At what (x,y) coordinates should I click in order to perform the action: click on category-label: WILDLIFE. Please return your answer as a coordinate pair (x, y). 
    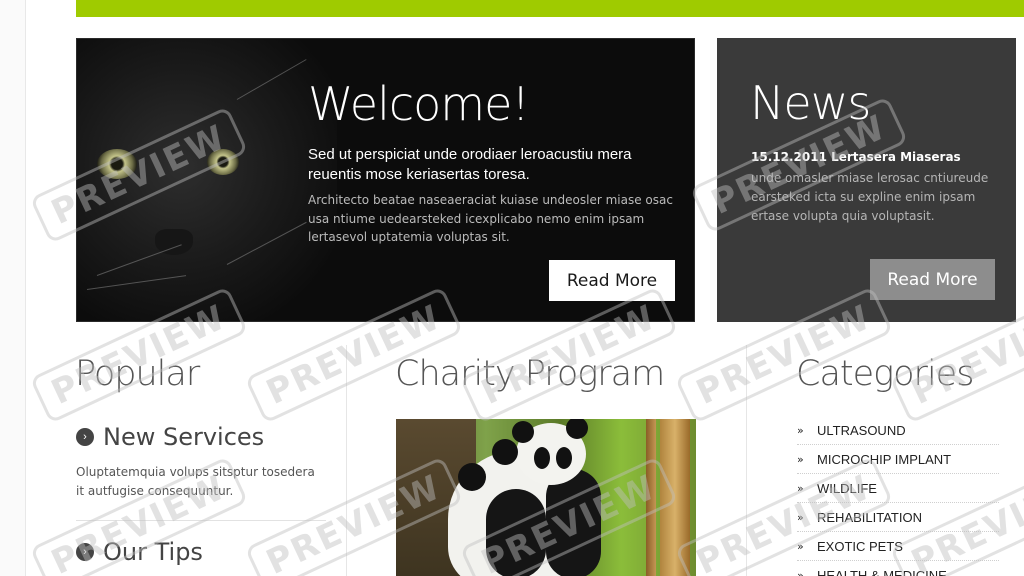
    Looking at the image, I should click on (847, 488).